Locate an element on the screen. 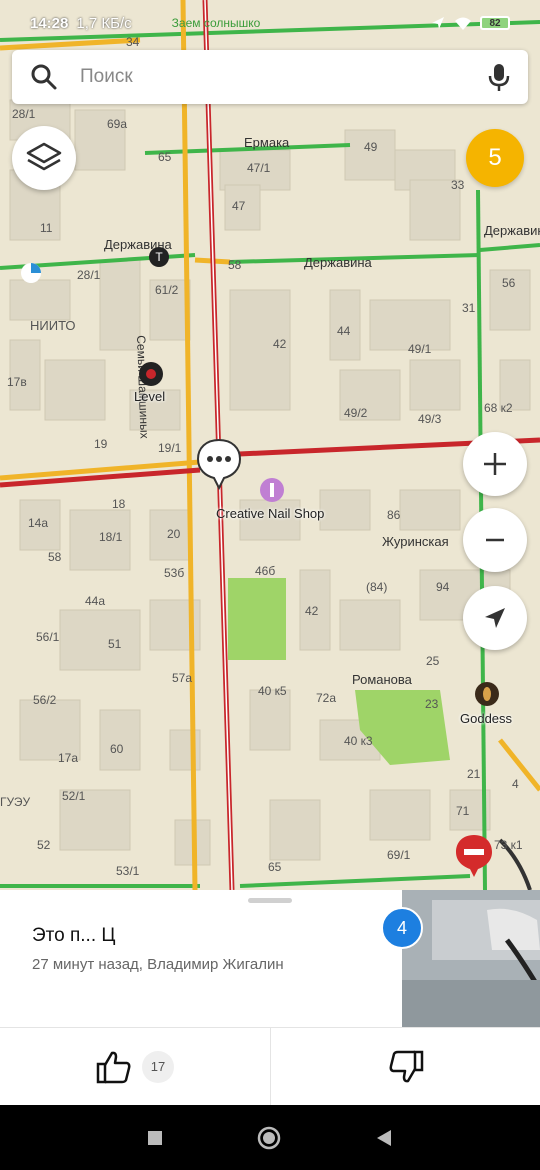 Image resolution: width=540 pixels, height=1170 pixels. battery-icon: 82 is located at coordinates (495, 23).